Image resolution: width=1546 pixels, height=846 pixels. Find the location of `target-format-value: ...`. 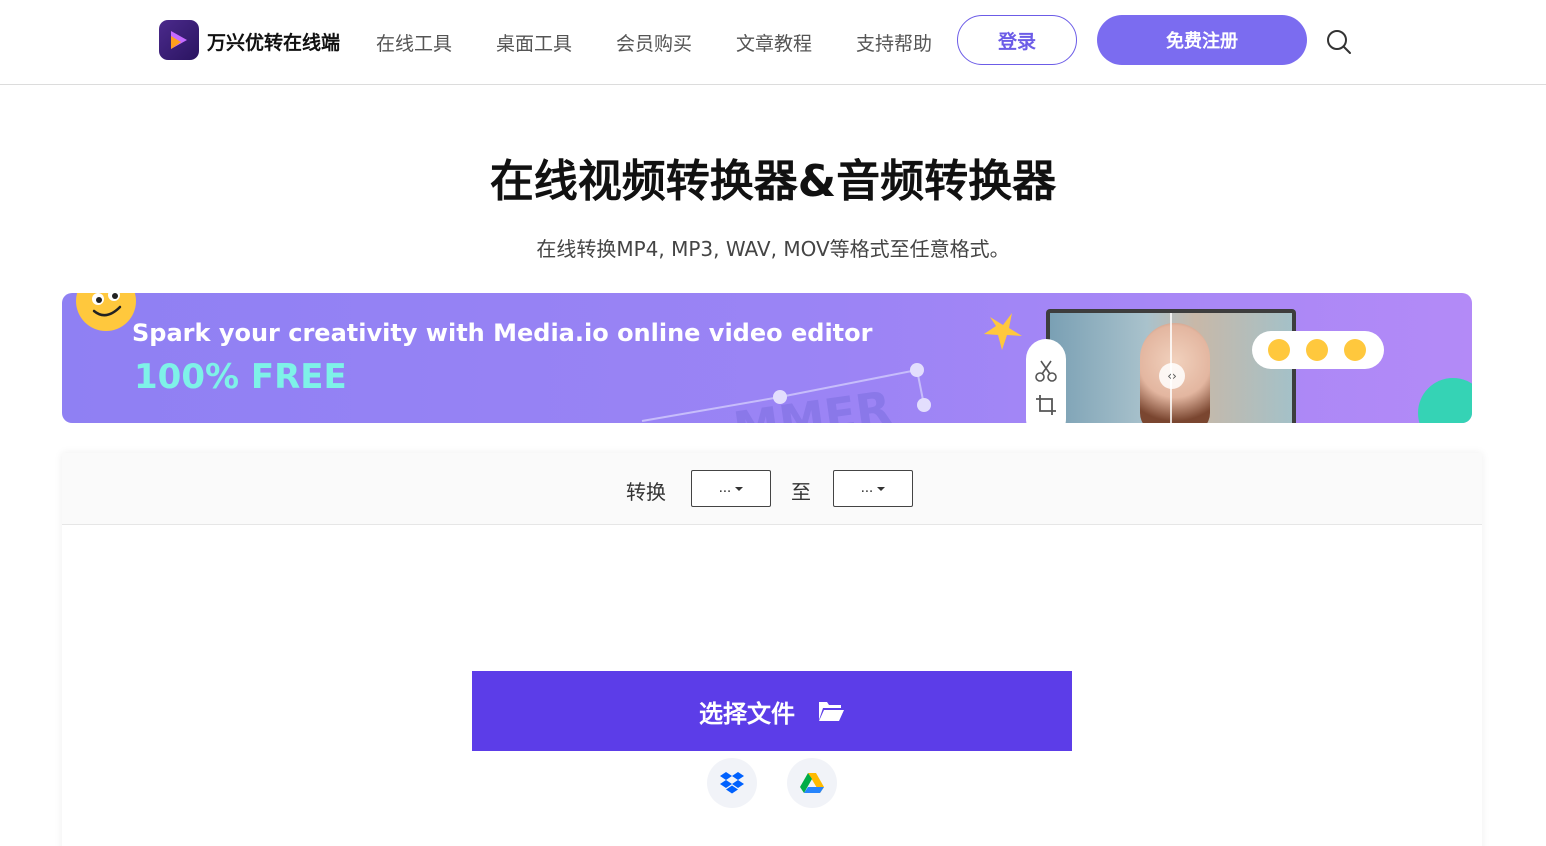

target-format-value: ... is located at coordinates (867, 488).